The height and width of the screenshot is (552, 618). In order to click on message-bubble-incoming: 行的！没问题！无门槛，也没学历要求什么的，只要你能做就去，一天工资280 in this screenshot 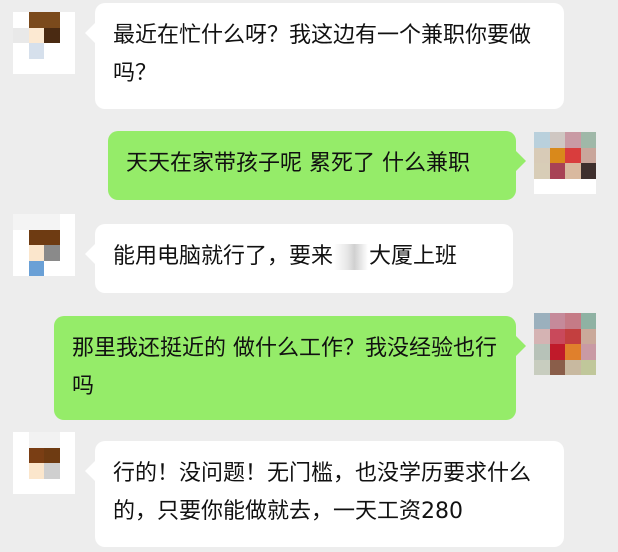, I will do `click(324, 494)`.